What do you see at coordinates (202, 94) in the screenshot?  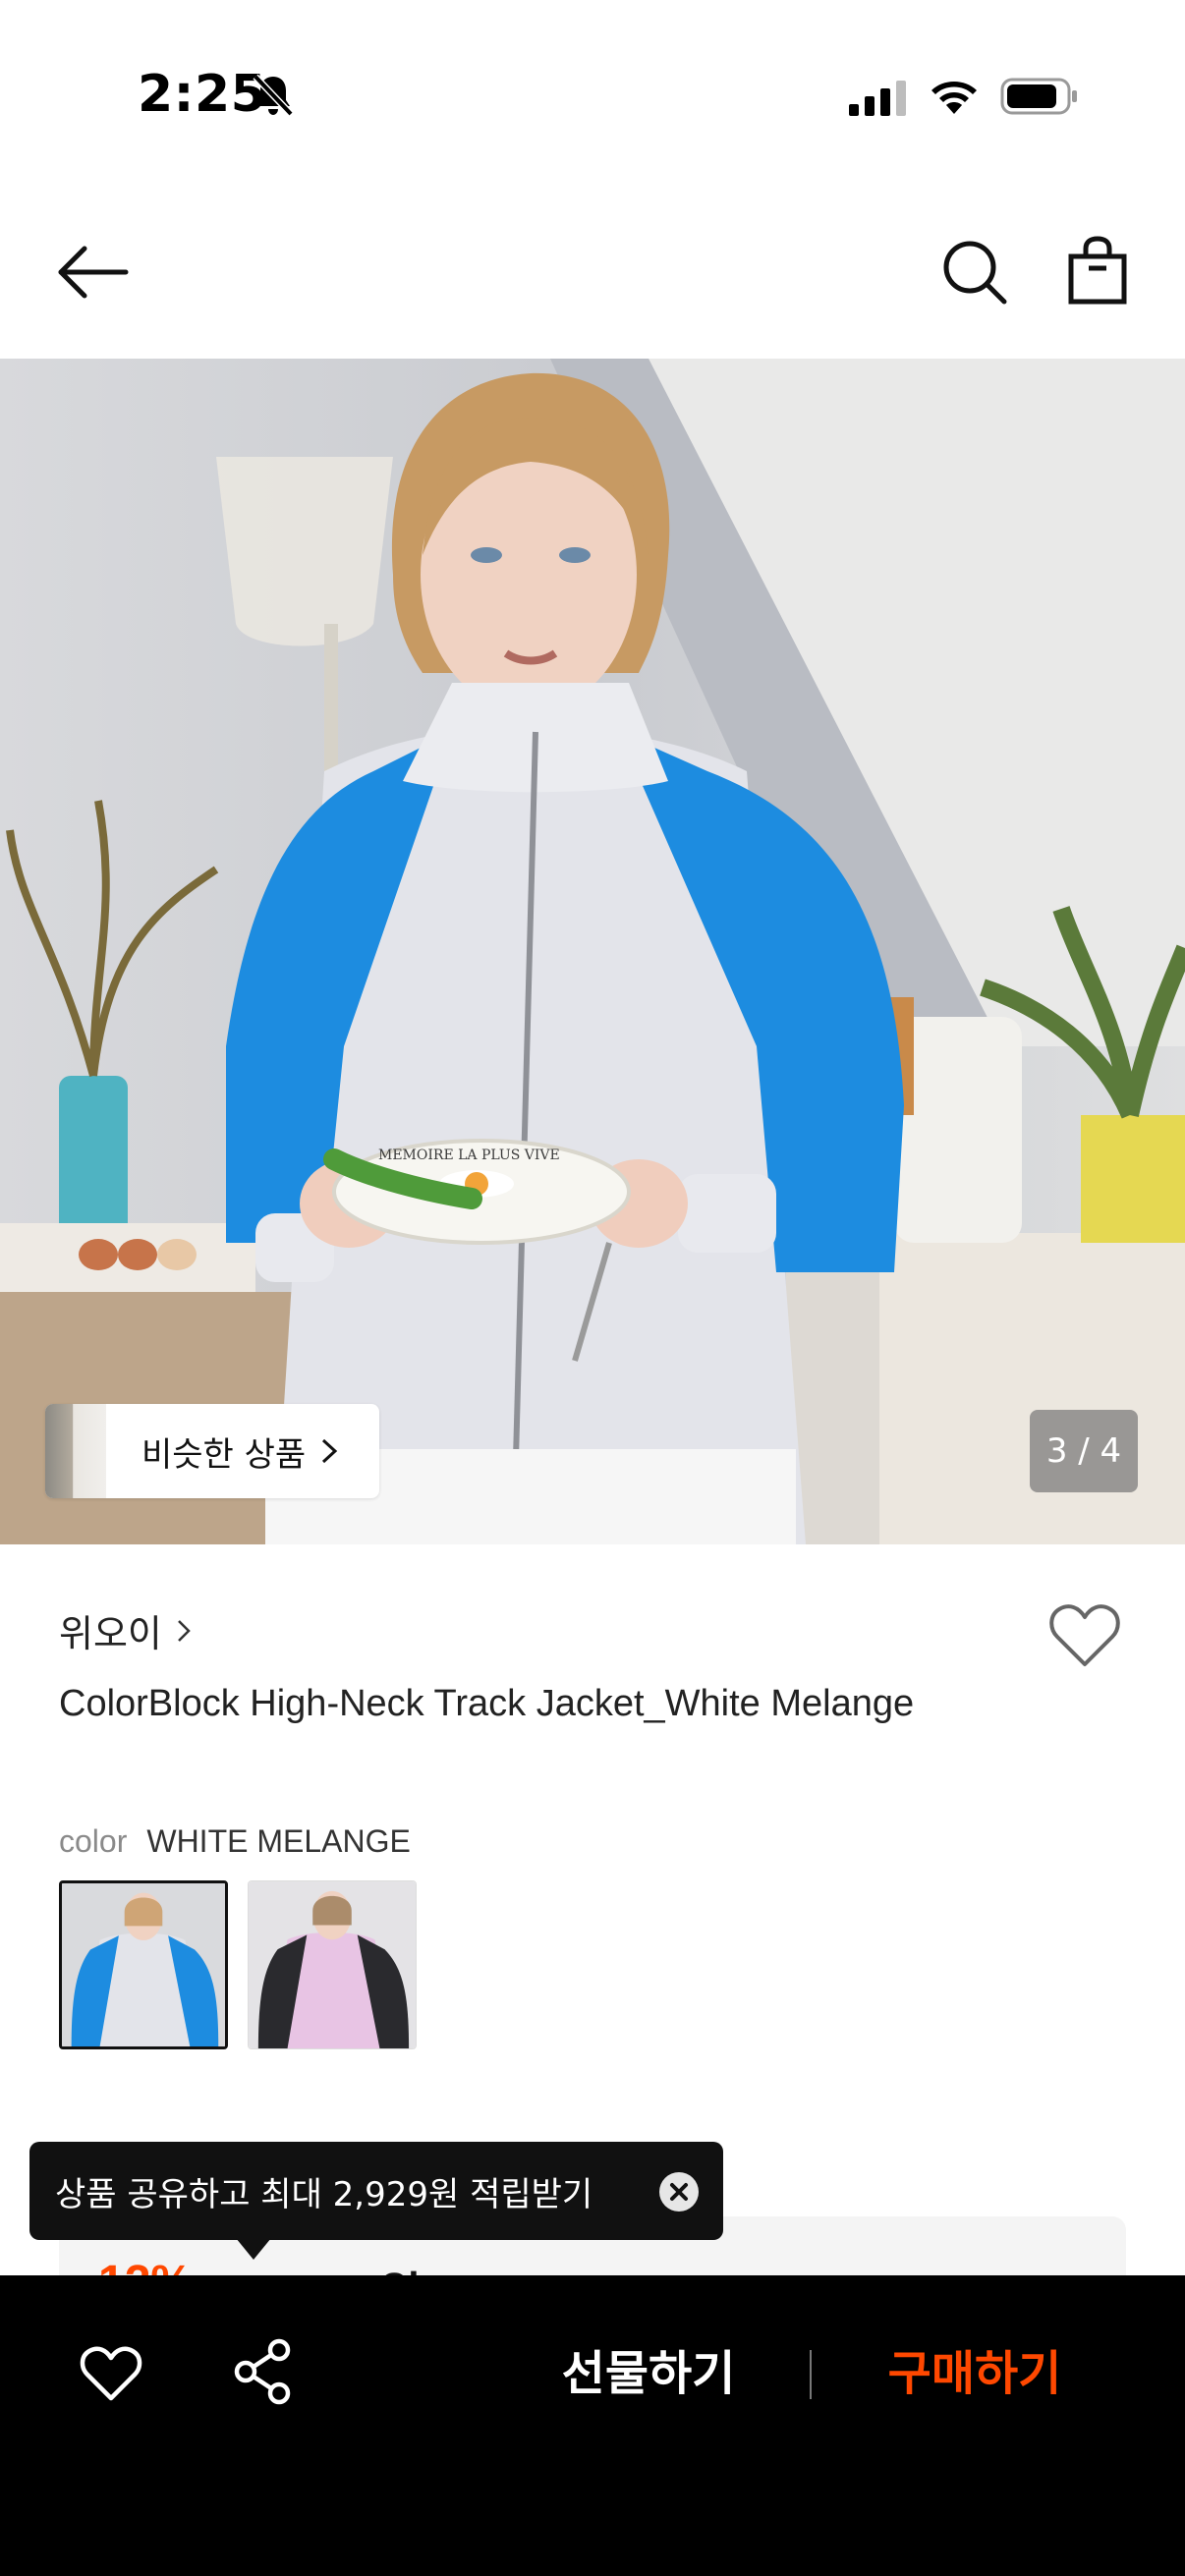 I see `status-time: 2:25` at bounding box center [202, 94].